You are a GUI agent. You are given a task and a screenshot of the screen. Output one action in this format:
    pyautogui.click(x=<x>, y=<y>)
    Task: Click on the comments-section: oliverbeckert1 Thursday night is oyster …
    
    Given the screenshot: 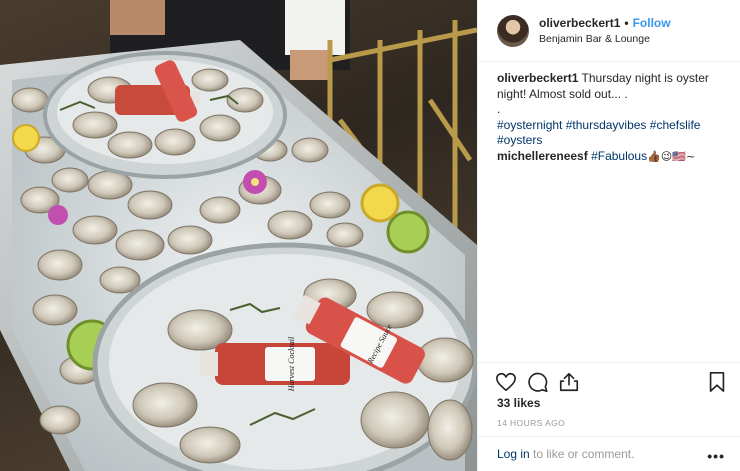 What is the action you would take?
    pyautogui.click(x=612, y=117)
    